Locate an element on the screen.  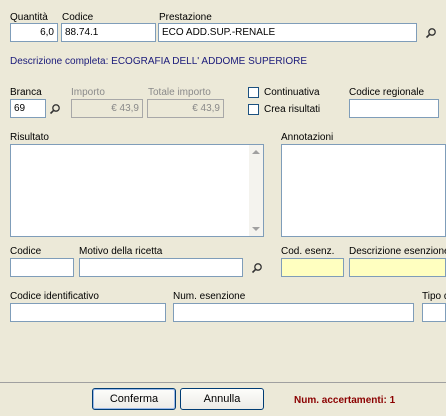
scroll-down-icon is located at coordinates (256, 229).